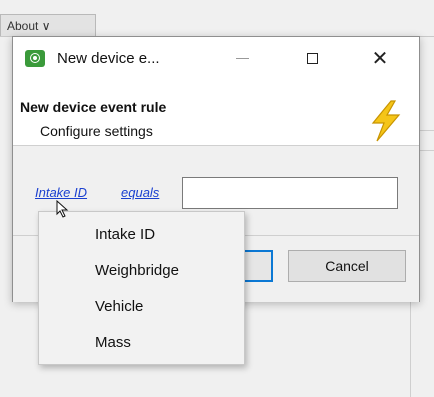 This screenshot has width=434, height=397. Describe the element at coordinates (347, 266) in the screenshot. I see `cancel-button: Cancel` at that location.